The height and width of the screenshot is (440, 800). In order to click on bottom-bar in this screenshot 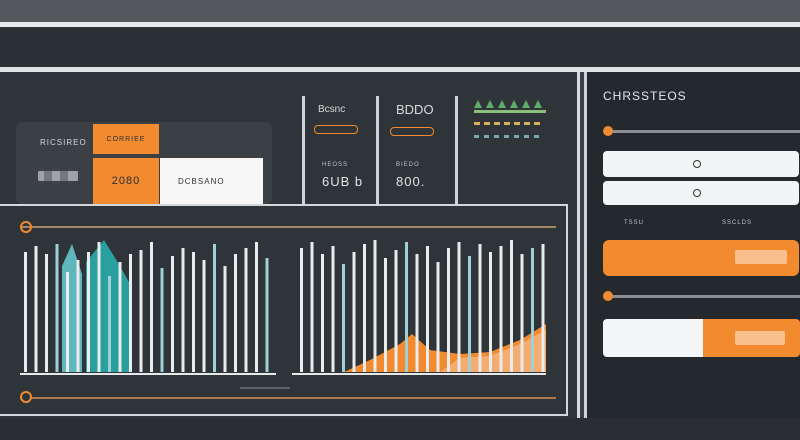, I will do `click(400, 429)`.